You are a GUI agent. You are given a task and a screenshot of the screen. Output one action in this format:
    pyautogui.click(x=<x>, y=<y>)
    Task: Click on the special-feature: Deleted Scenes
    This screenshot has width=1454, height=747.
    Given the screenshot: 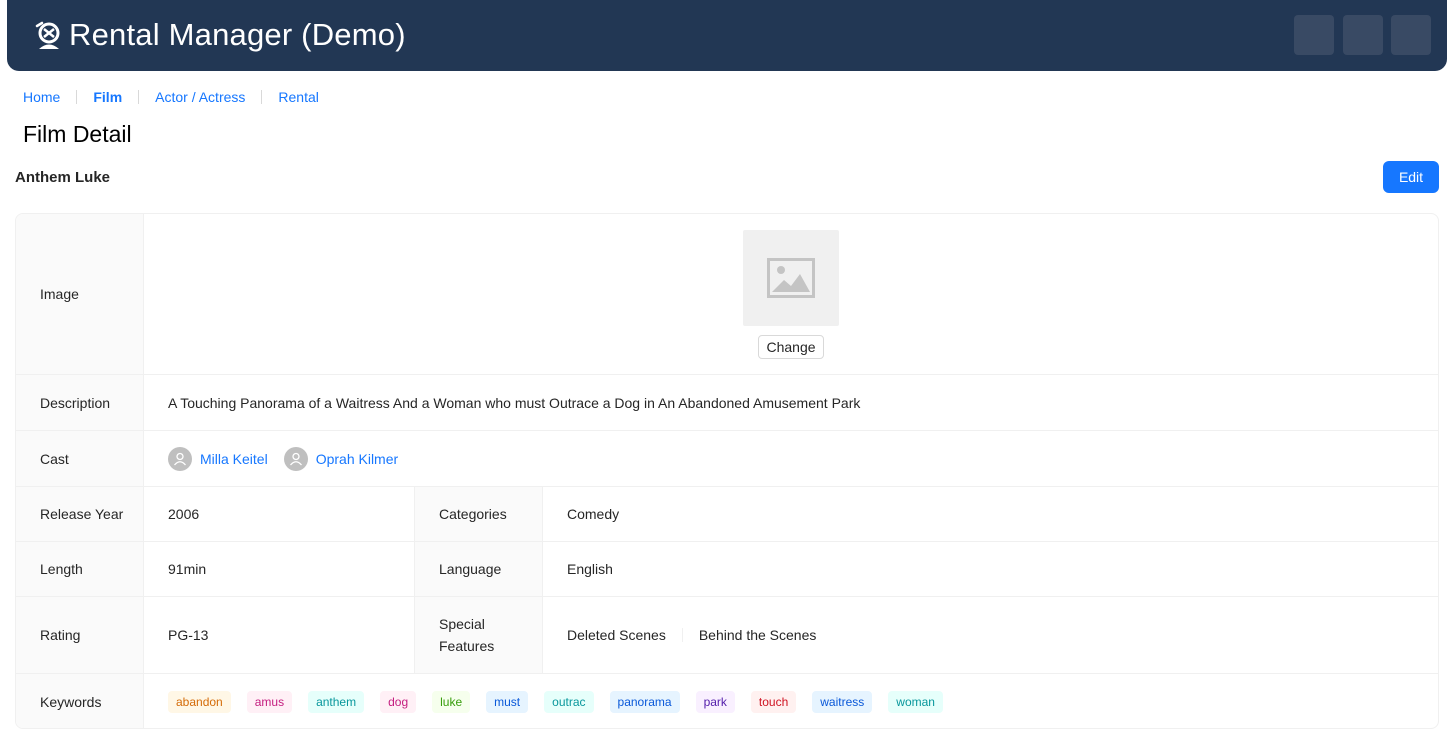 What is the action you would take?
    pyautogui.click(x=616, y=635)
    